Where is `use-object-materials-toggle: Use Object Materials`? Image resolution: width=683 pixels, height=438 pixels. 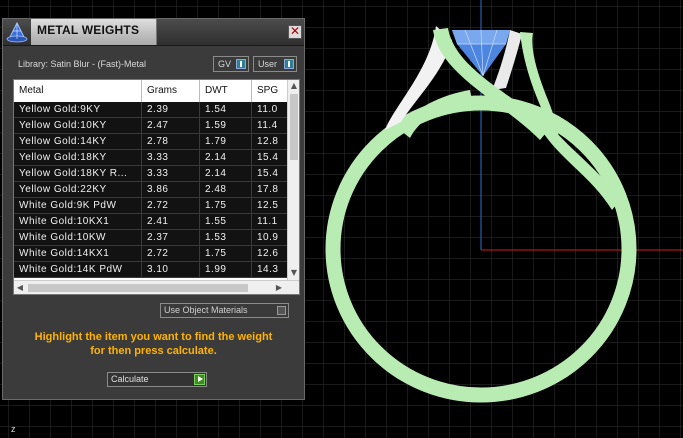
use-object-materials-toggle: Use Object Materials is located at coordinates (224, 310).